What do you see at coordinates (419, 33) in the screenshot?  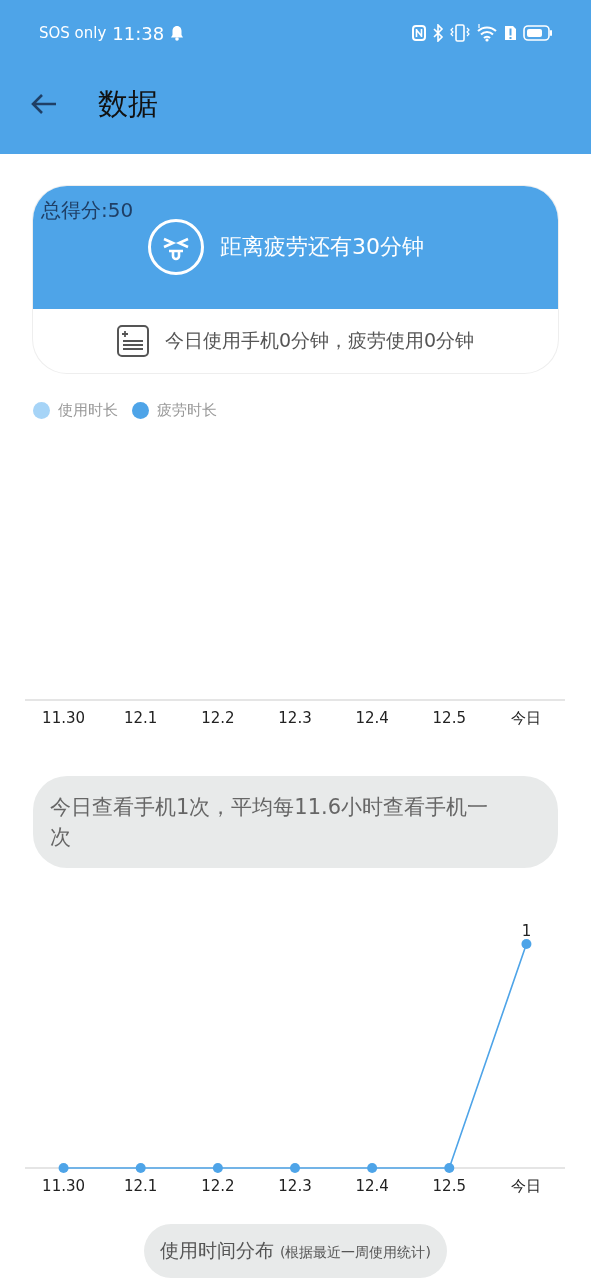 I see `nfc-icon` at bounding box center [419, 33].